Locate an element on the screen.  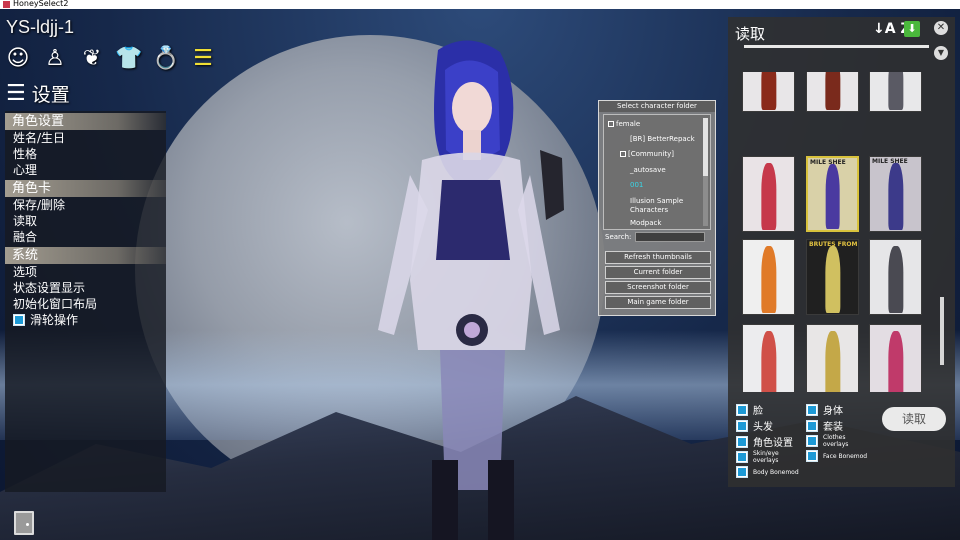
load-button: 读取 is located at coordinates (914, 419).